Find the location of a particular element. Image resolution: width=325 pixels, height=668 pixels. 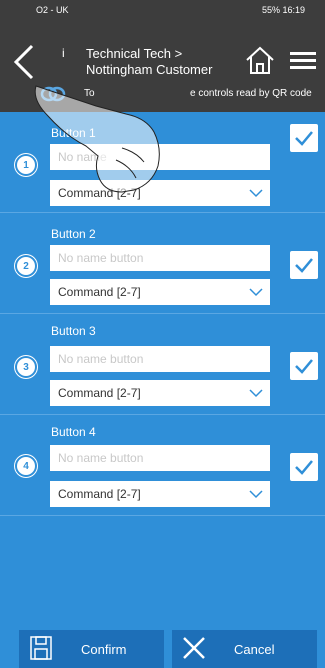

save-icon is located at coordinates (41, 648).